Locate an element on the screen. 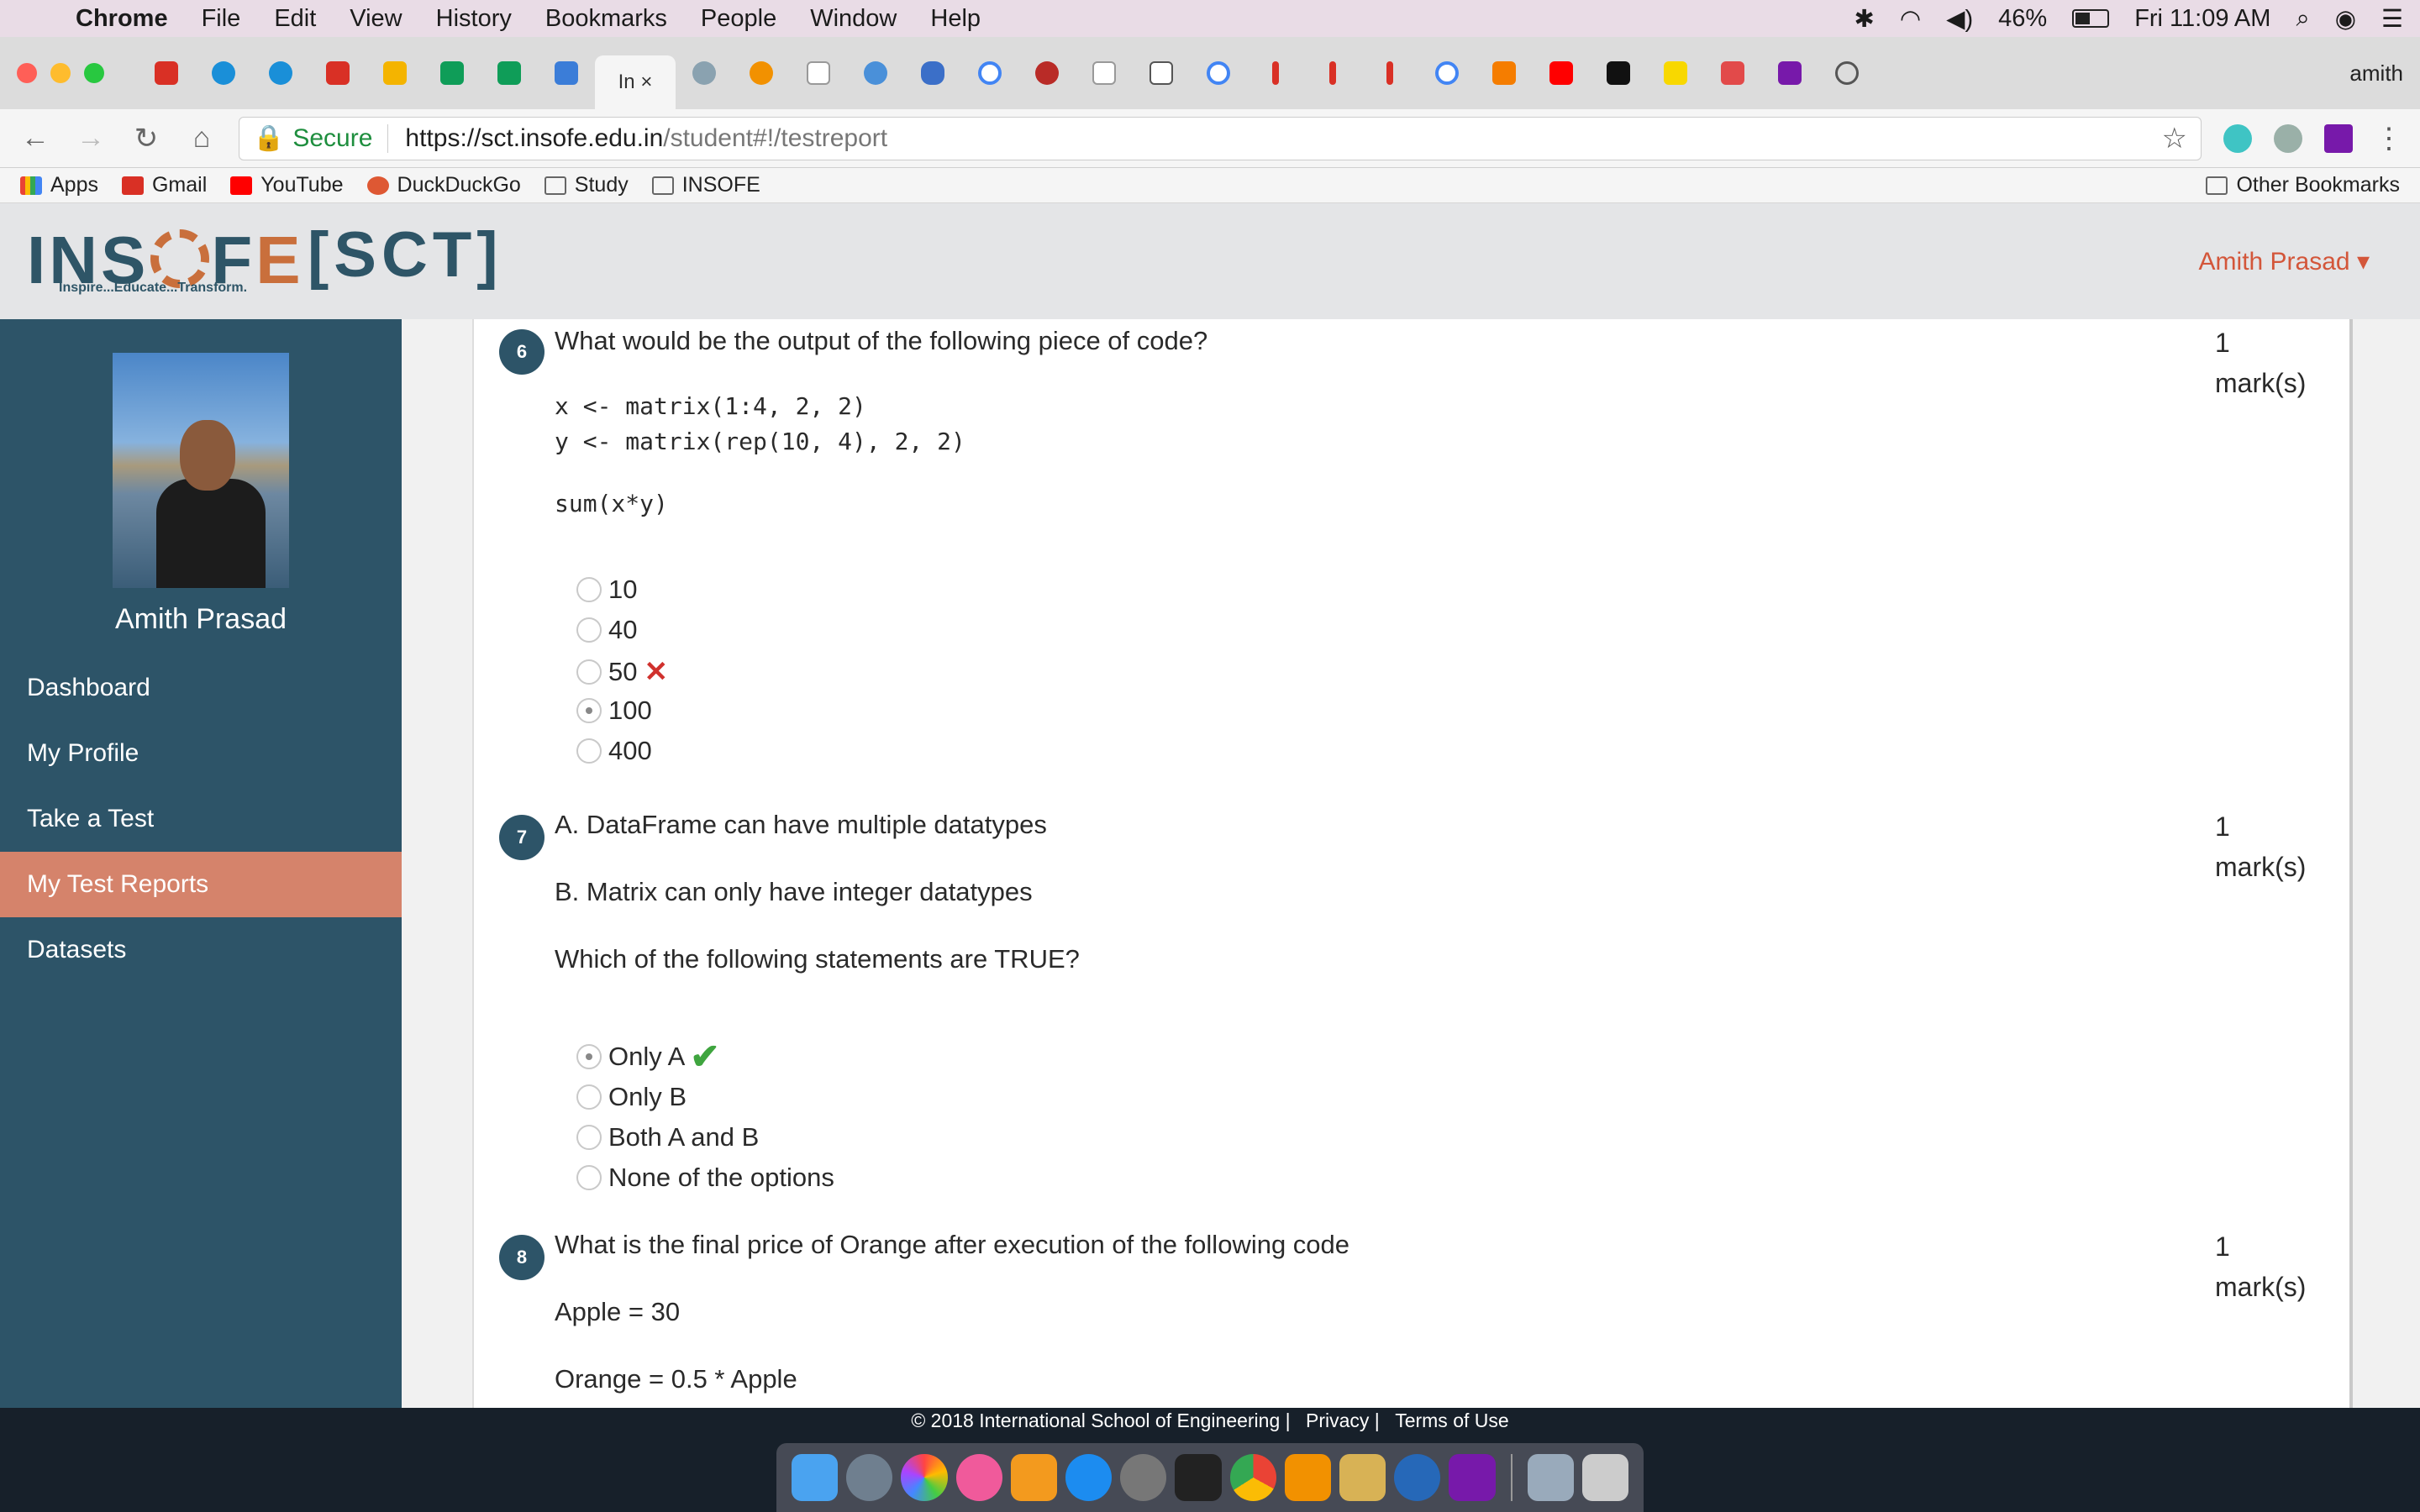  finder-icon is located at coordinates (815, 1477).